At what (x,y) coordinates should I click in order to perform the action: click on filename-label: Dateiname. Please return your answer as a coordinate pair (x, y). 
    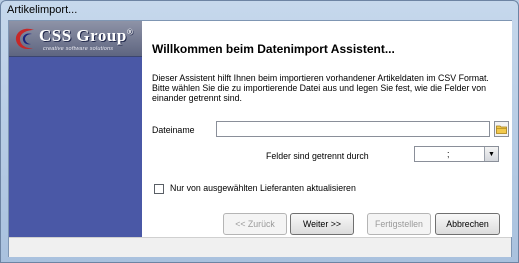
    Looking at the image, I should click on (173, 130).